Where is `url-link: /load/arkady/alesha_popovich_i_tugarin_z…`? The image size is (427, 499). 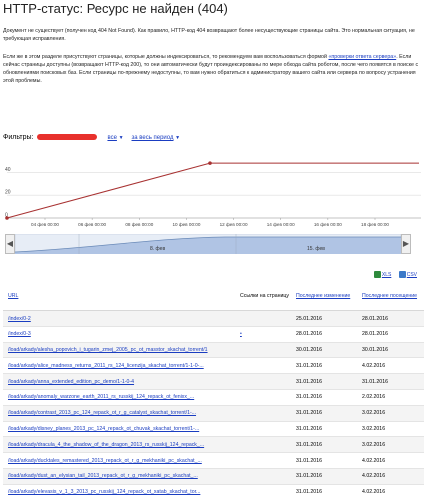 url-link: /load/arkady/alesha_popovich_i_tugarin_z… is located at coordinates (122, 350).